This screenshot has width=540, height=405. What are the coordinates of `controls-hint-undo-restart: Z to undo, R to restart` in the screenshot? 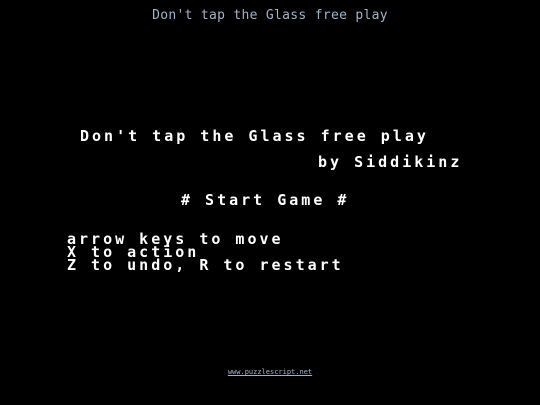 It's located at (205, 265).